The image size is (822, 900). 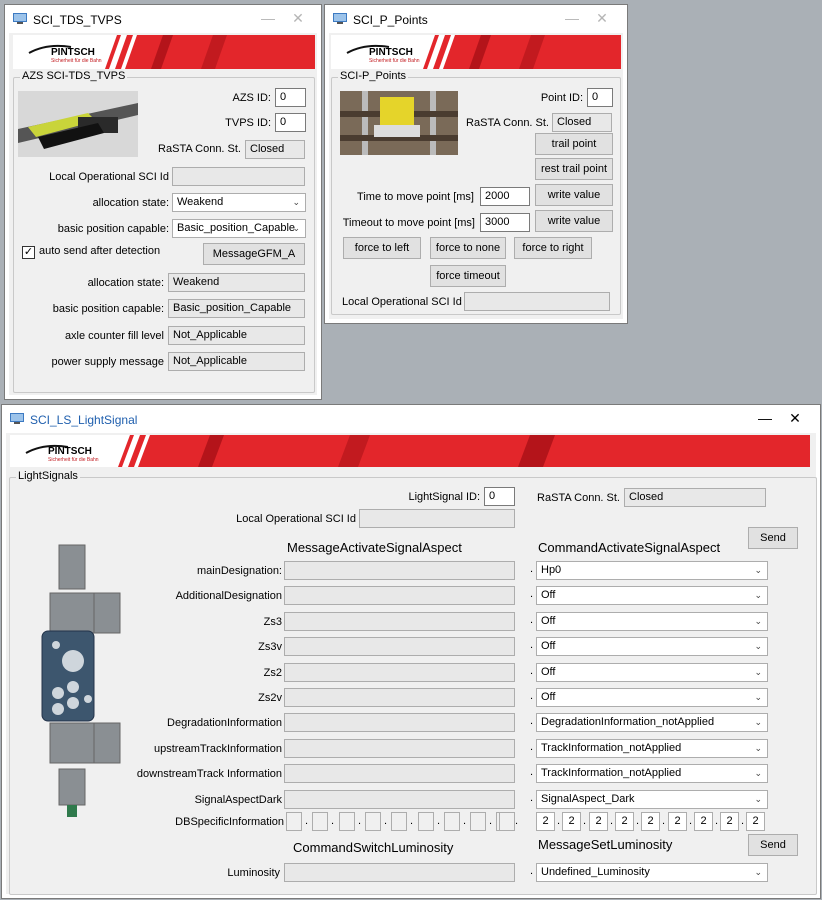 What do you see at coordinates (600, 97) in the screenshot?
I see `point-id-input: 0` at bounding box center [600, 97].